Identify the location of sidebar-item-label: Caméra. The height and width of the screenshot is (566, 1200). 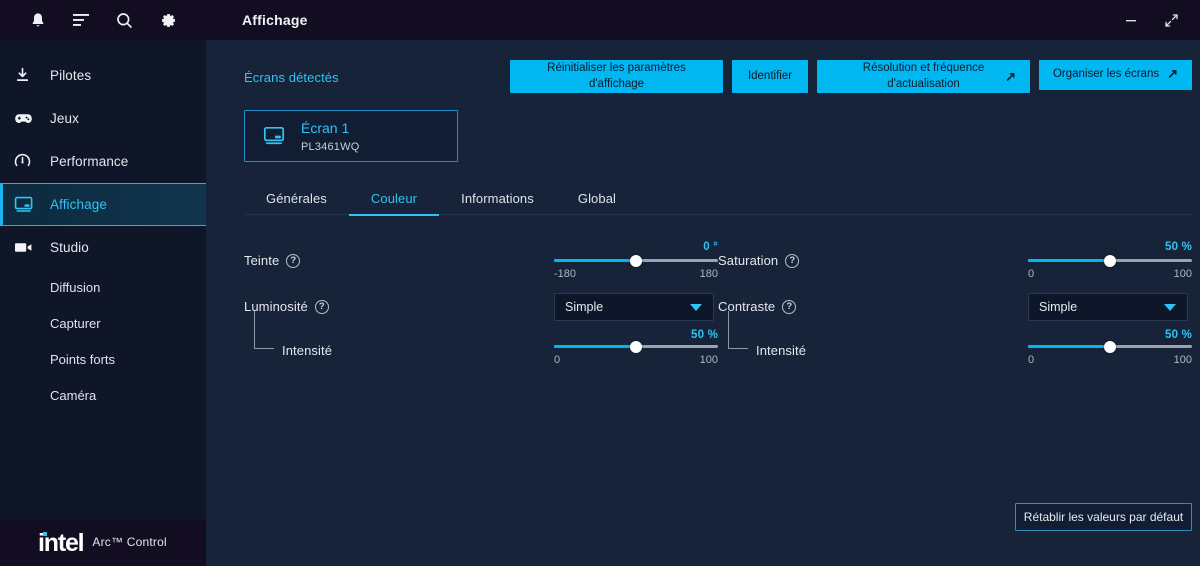
(73, 395).